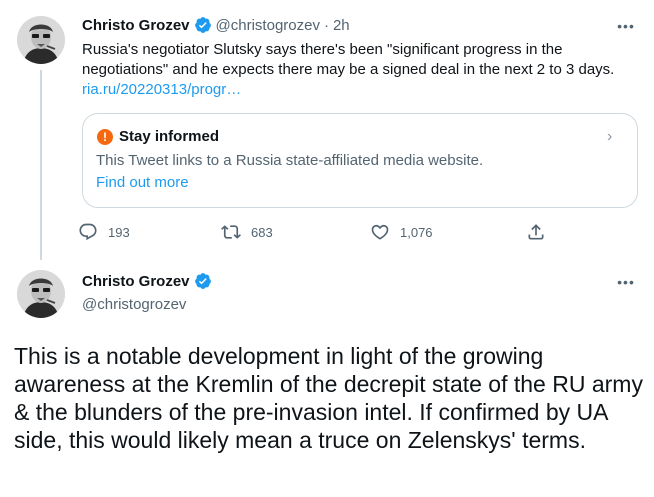 The width and height of the screenshot is (654, 497). What do you see at coordinates (88, 232) in the screenshot?
I see `reply-icon` at bounding box center [88, 232].